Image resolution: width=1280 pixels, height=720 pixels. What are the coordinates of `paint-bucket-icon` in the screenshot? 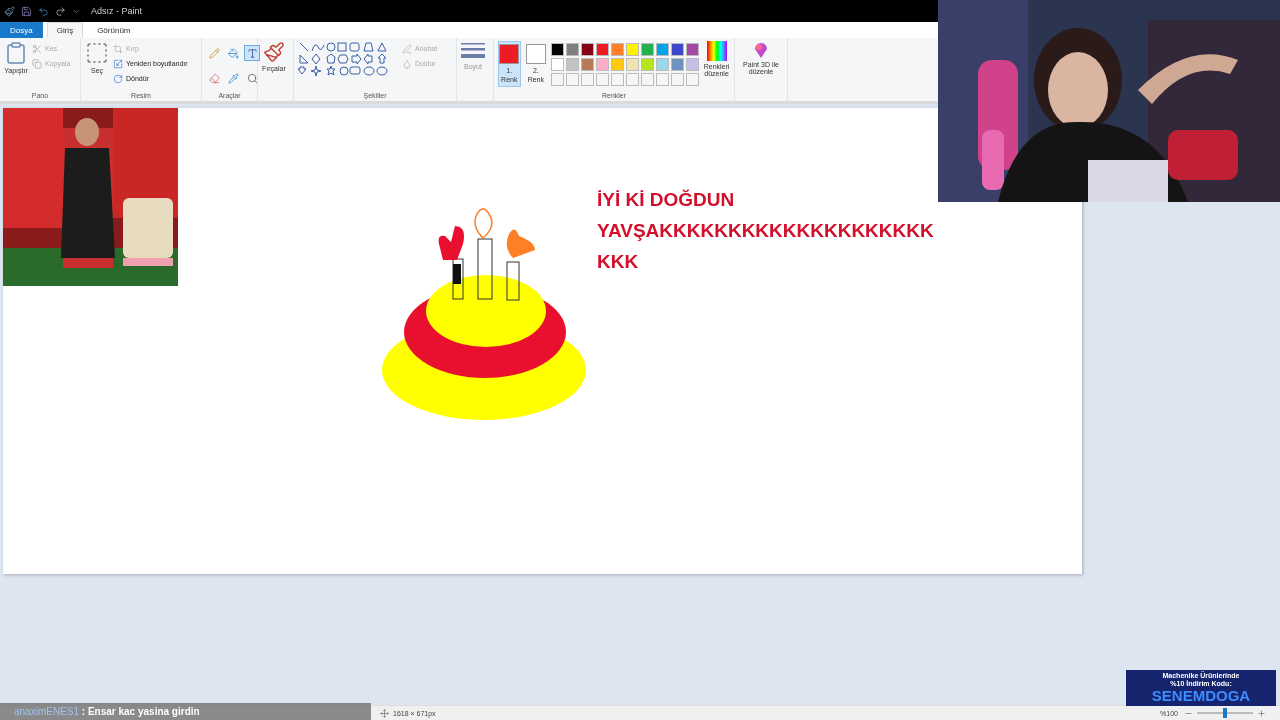 It's located at (233, 53).